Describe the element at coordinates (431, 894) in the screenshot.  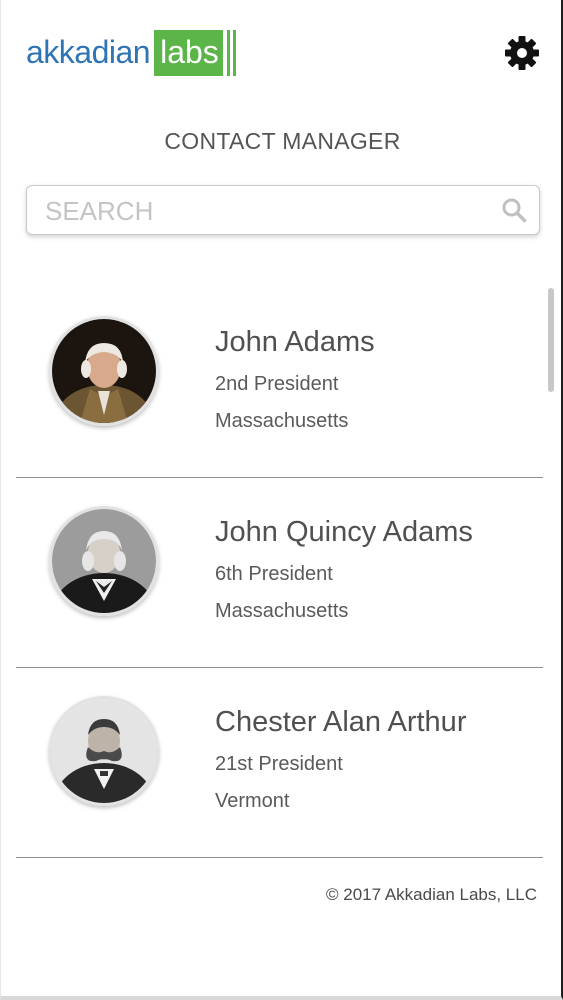
I see `footer-copyright: © 2017 Akkadian Labs, LLC` at that location.